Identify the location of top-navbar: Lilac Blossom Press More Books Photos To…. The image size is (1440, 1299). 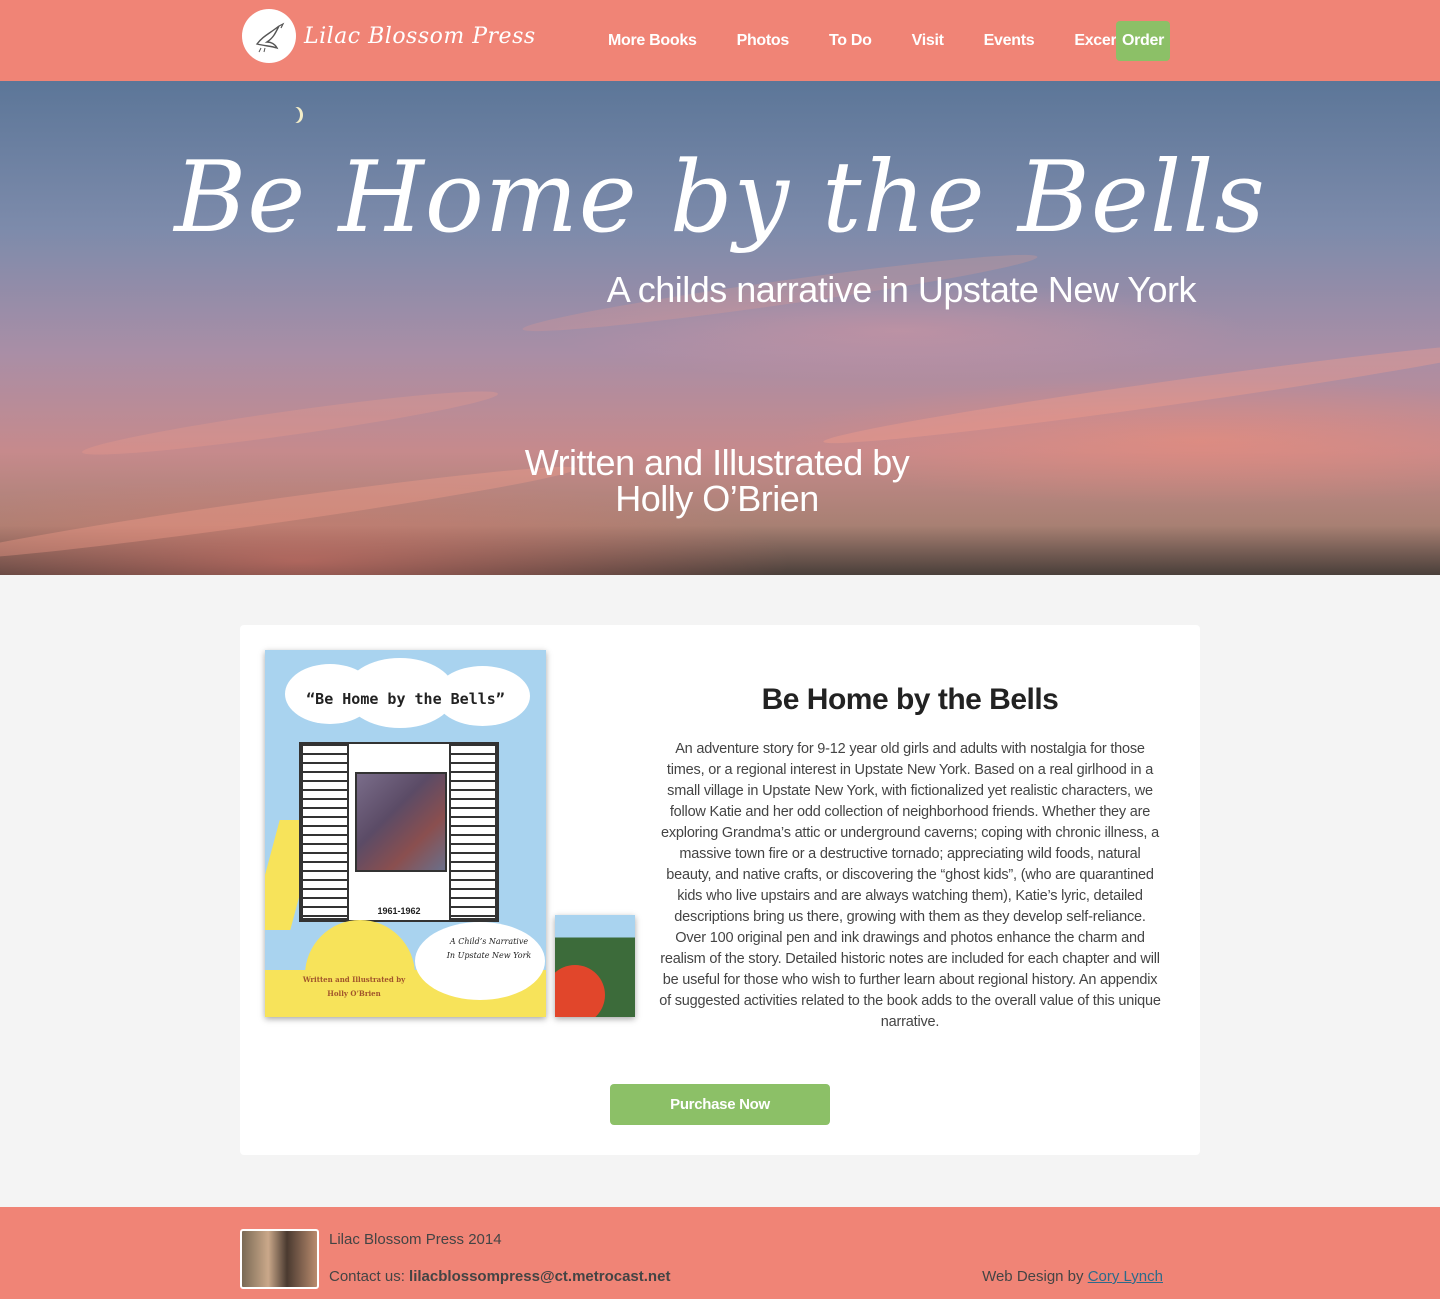
(720, 40).